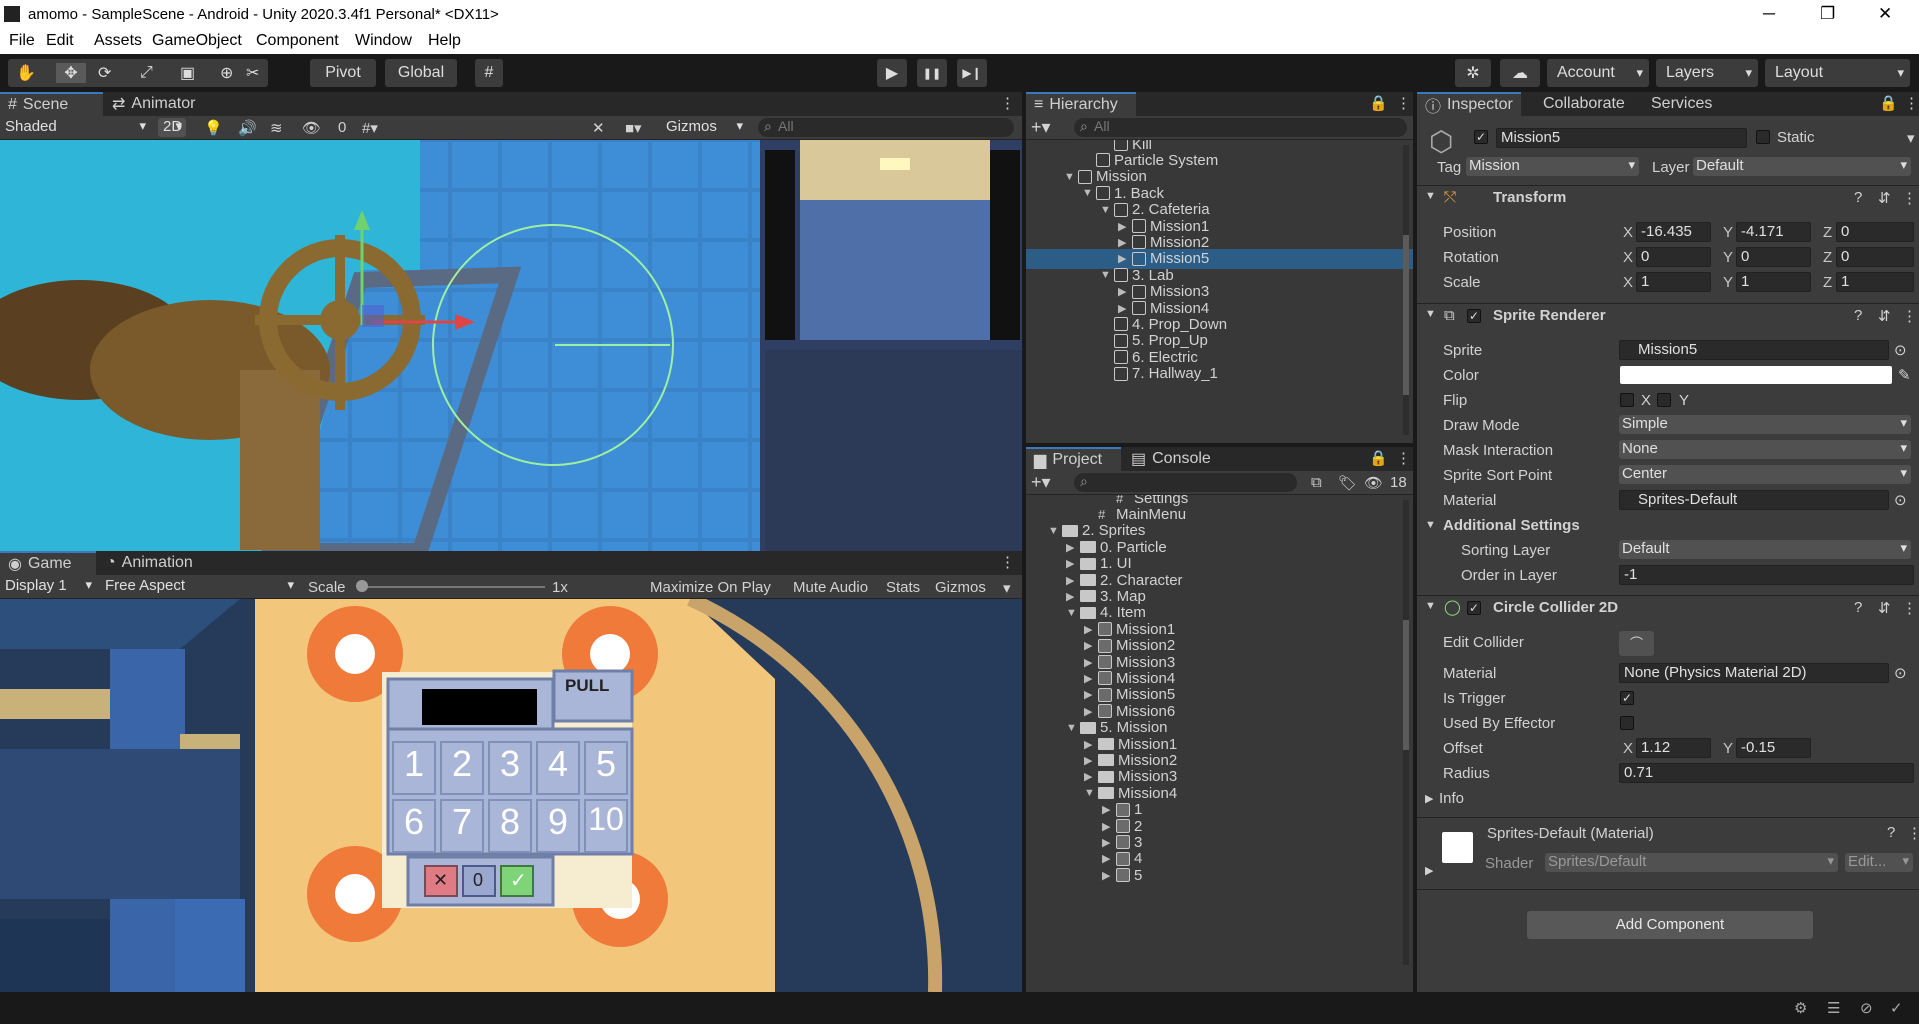  I want to click on layer-dropdown: Default, so click(1802, 166).